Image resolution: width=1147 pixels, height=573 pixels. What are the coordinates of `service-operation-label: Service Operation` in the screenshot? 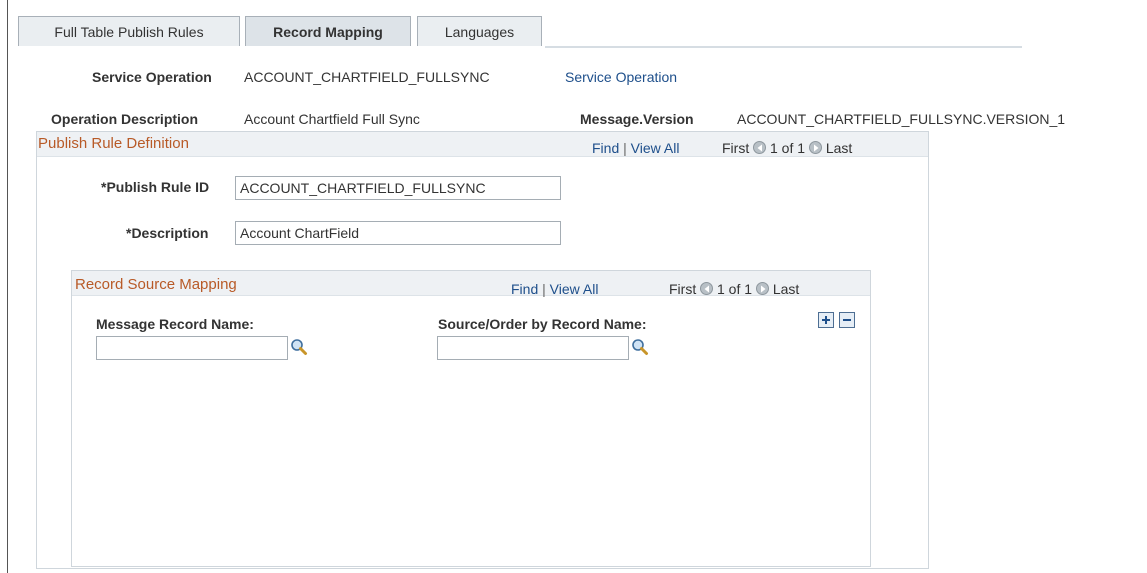 It's located at (152, 77).